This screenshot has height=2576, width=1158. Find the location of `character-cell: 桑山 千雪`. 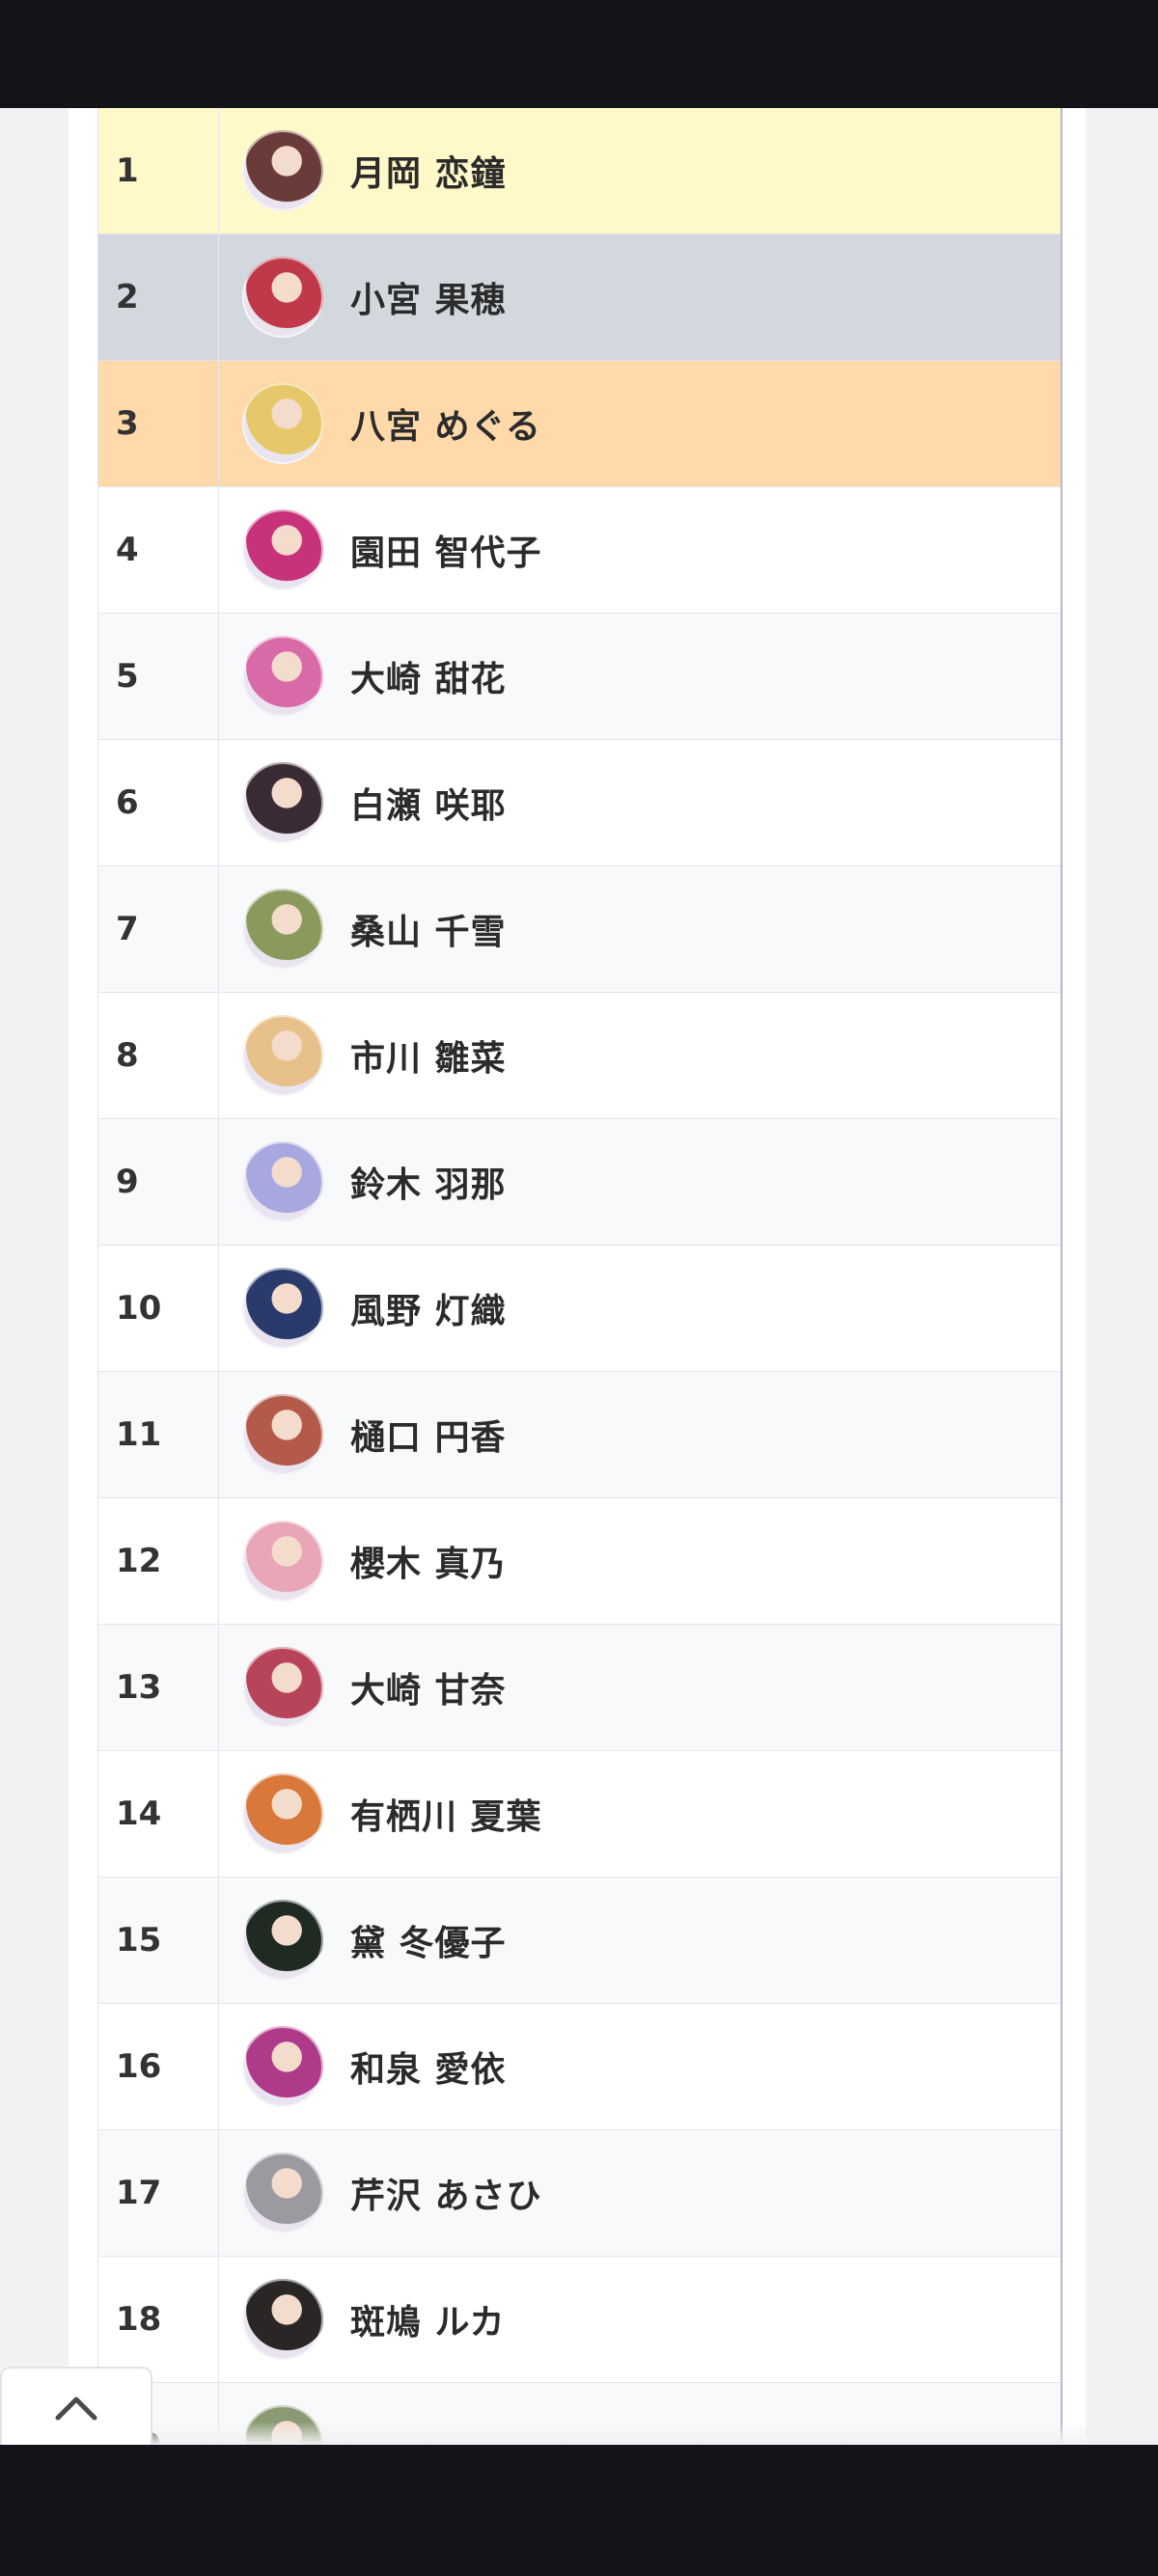

character-cell: 桑山 千雪 is located at coordinates (640, 929).